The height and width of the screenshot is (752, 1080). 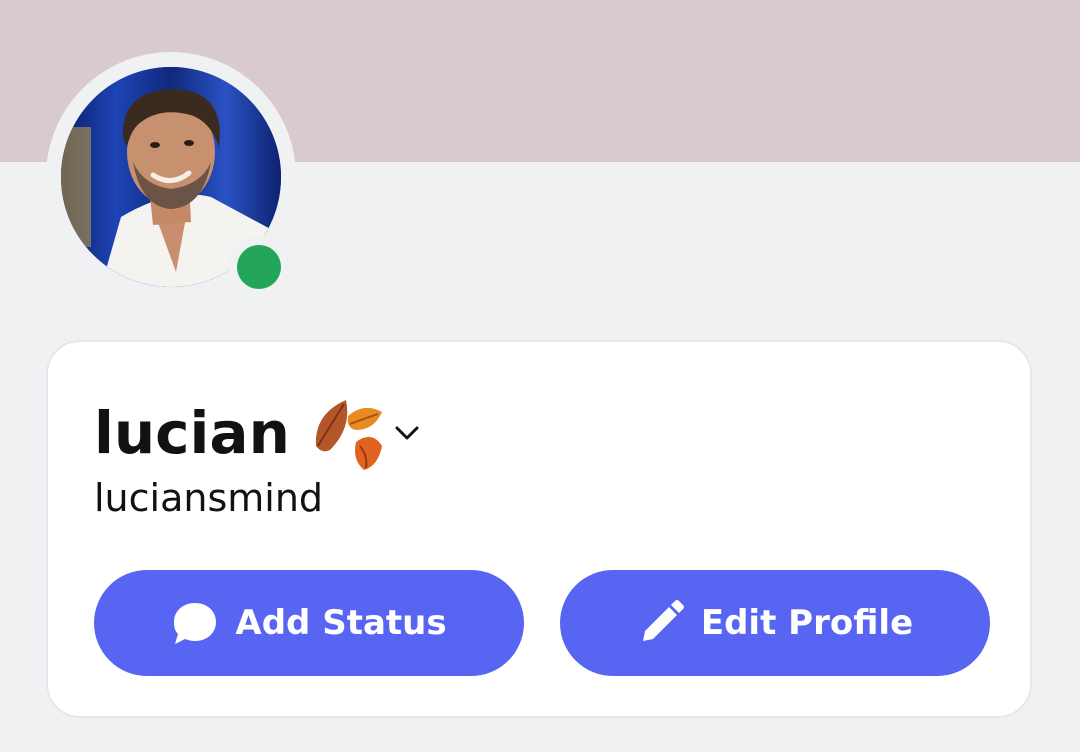 What do you see at coordinates (259, 267) in the screenshot?
I see `online-status-indicator` at bounding box center [259, 267].